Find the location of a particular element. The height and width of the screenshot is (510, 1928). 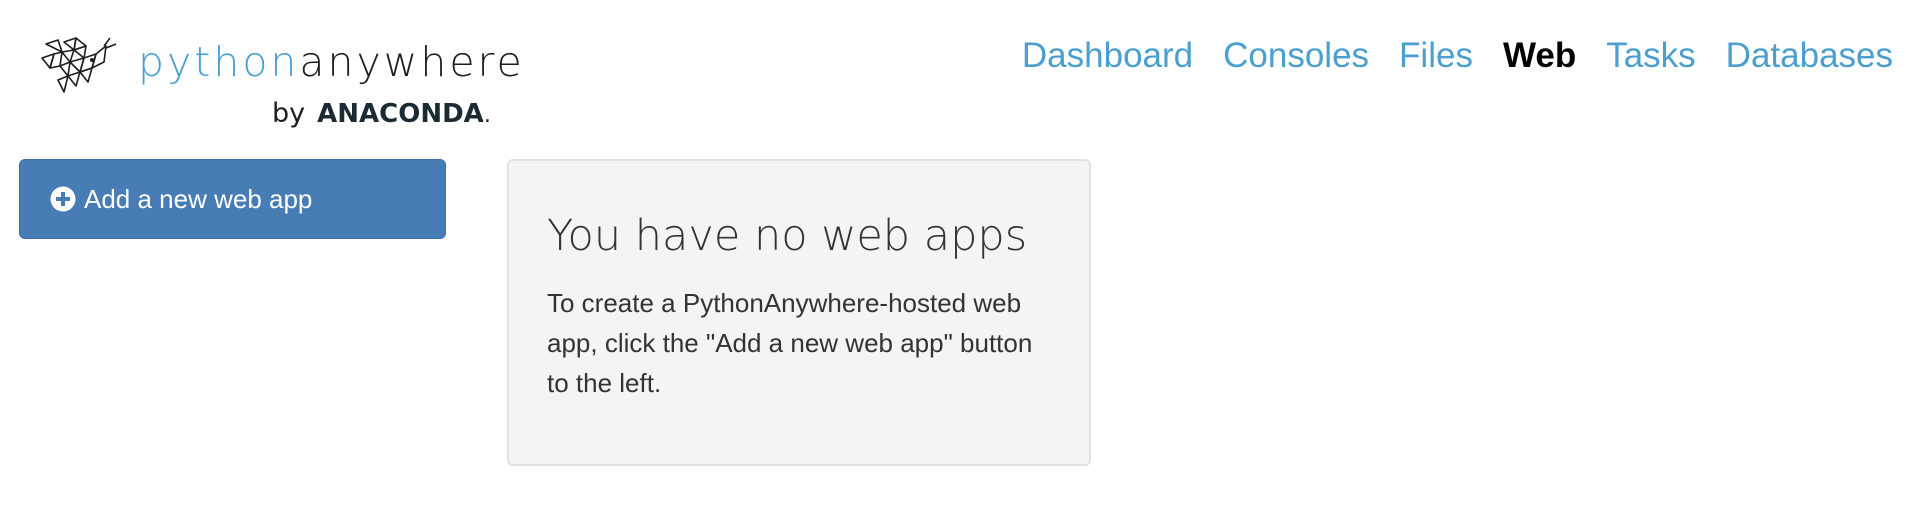

brand-word-python: python is located at coordinates (219, 62).